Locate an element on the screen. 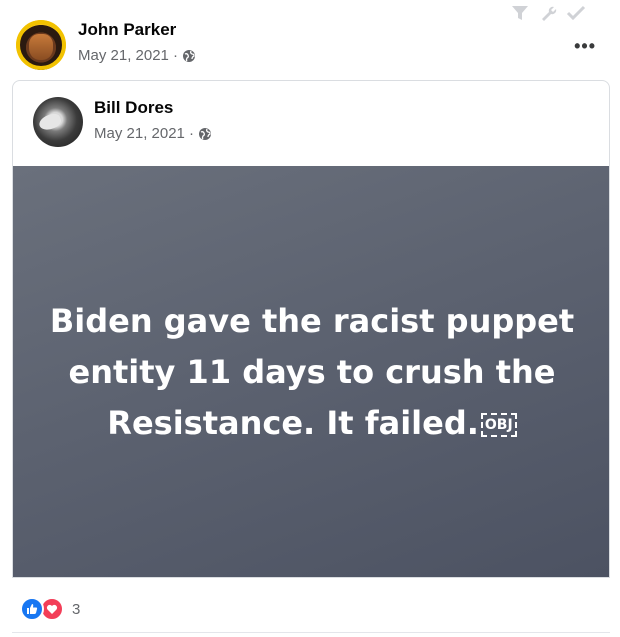 The height and width of the screenshot is (637, 620). image-text-line: Biden gave the racist puppet is located at coordinates (312, 321).